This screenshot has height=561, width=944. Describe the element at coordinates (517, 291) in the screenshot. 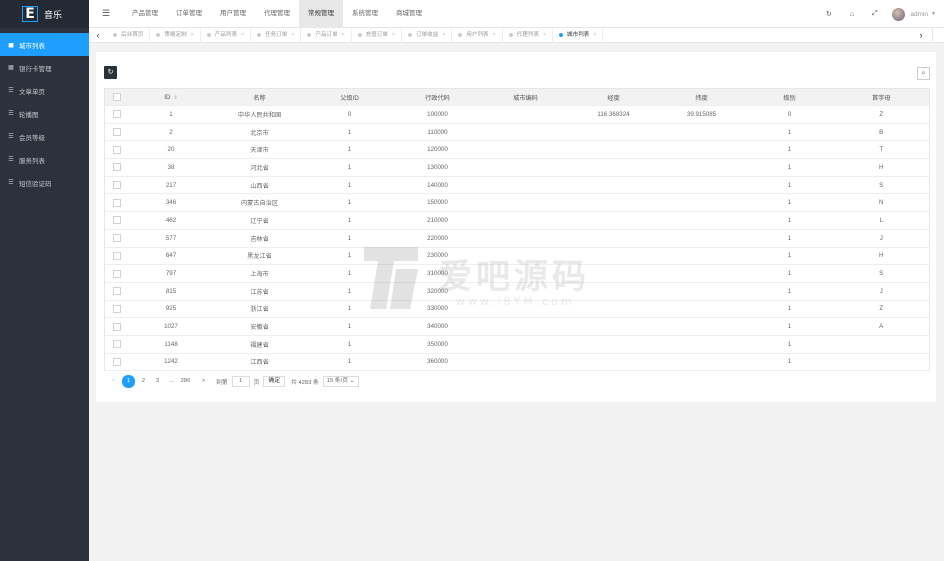

I see `table-row: 815 江苏省 1 320000 1 J` at that location.